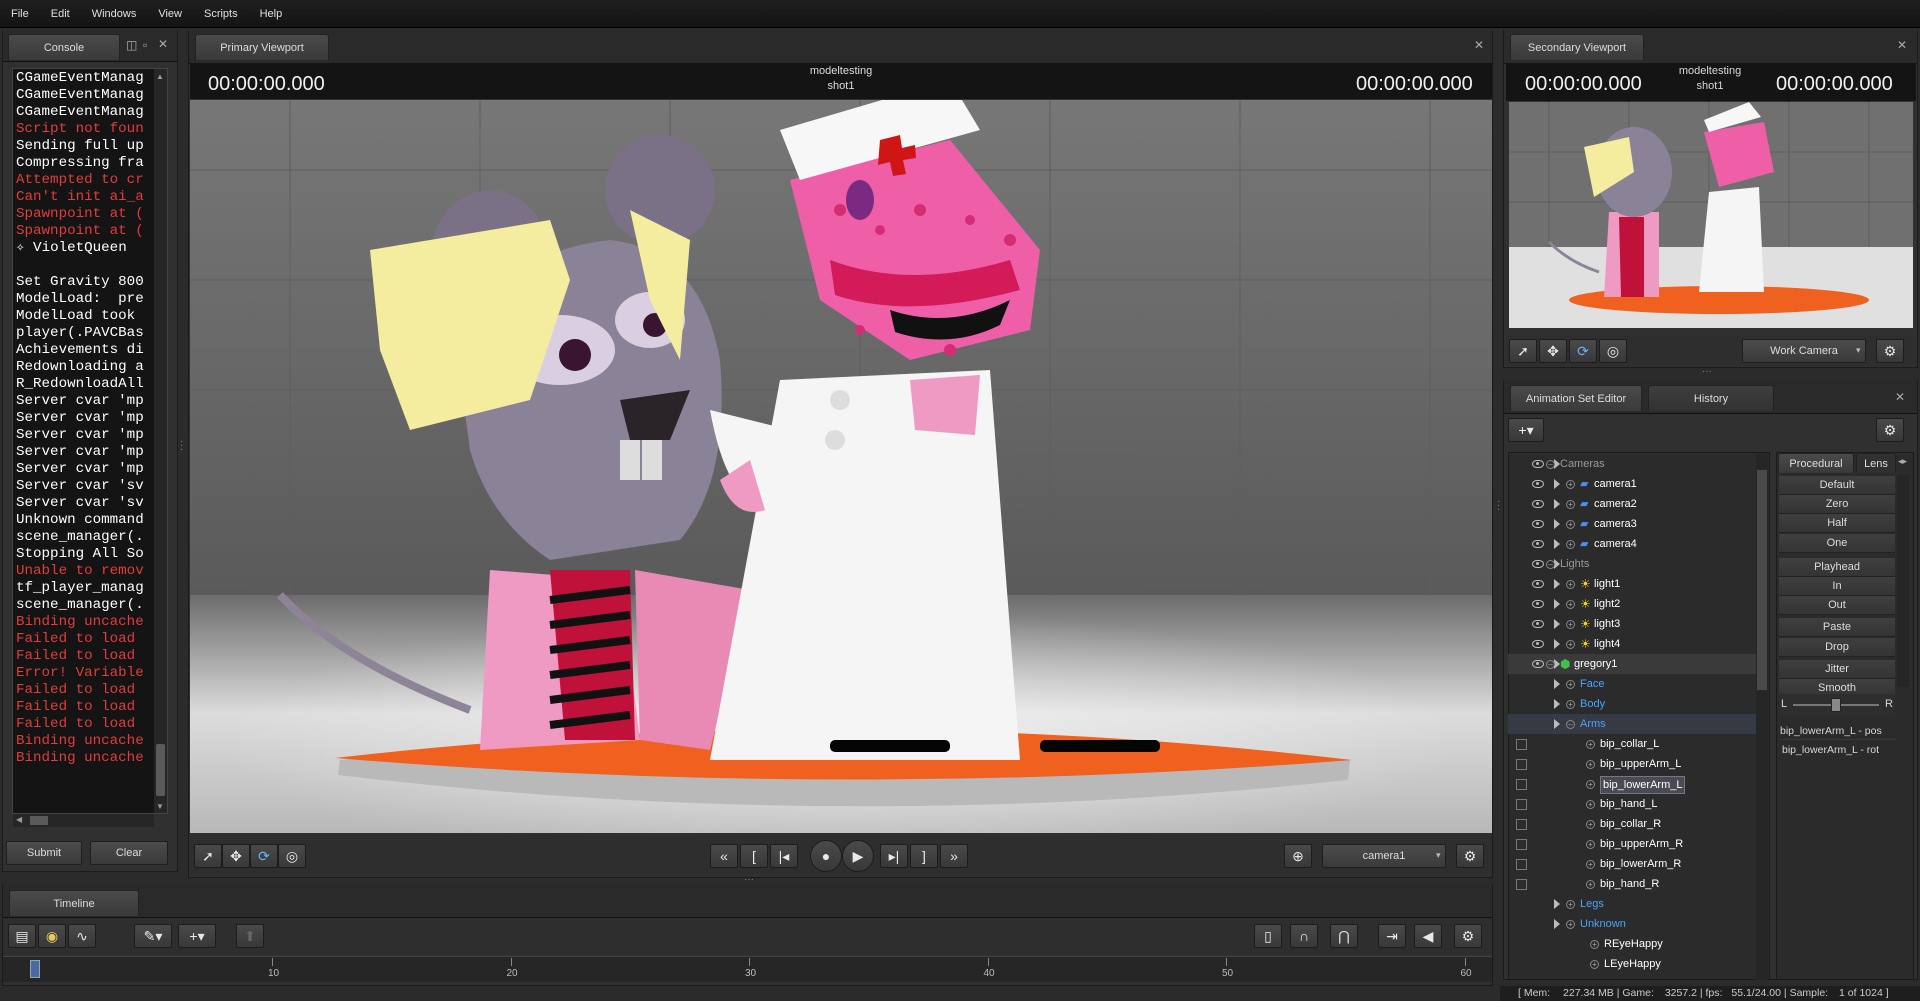  I want to click on tab-scroll-icon: ◂▸, so click(1902, 461).